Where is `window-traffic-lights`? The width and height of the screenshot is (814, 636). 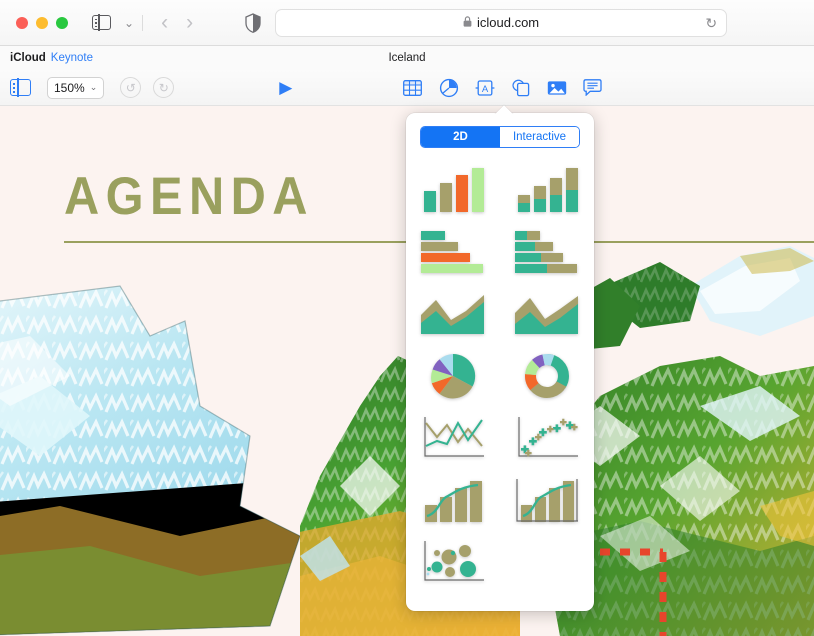 window-traffic-lights is located at coordinates (42, 22).